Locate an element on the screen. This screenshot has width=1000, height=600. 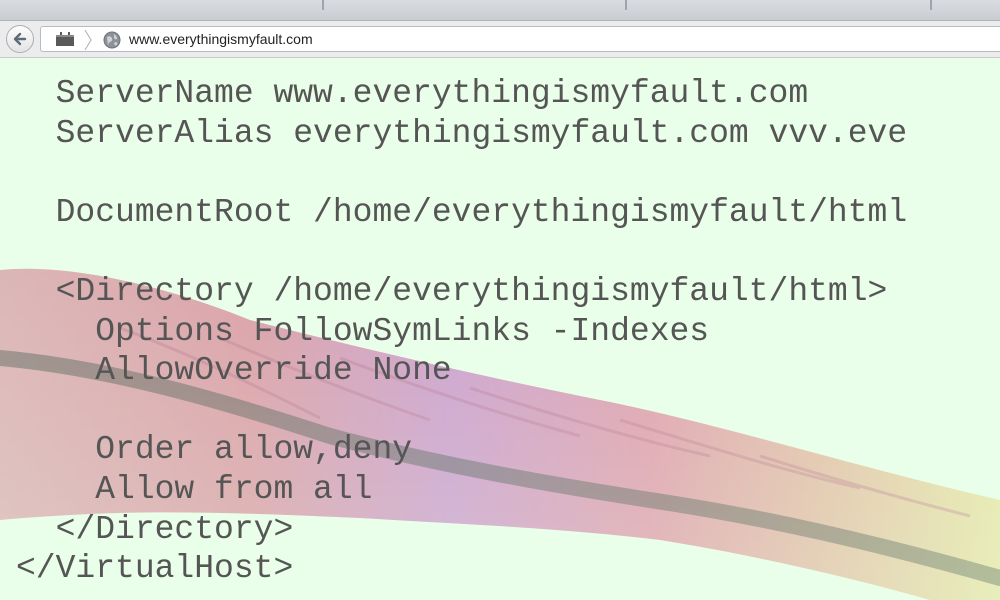
url-bar: www.everythingismyfault.com is located at coordinates (520, 39).